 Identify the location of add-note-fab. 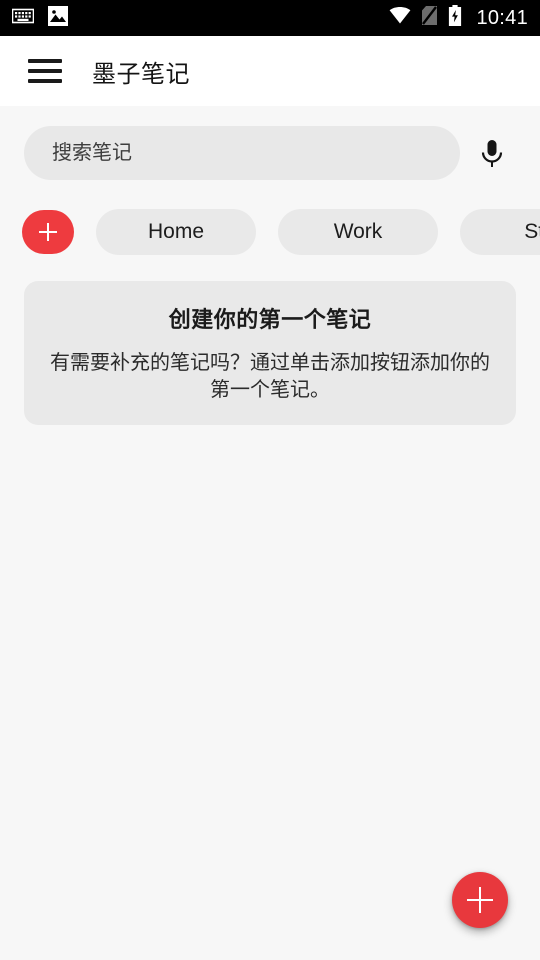
(480, 900).